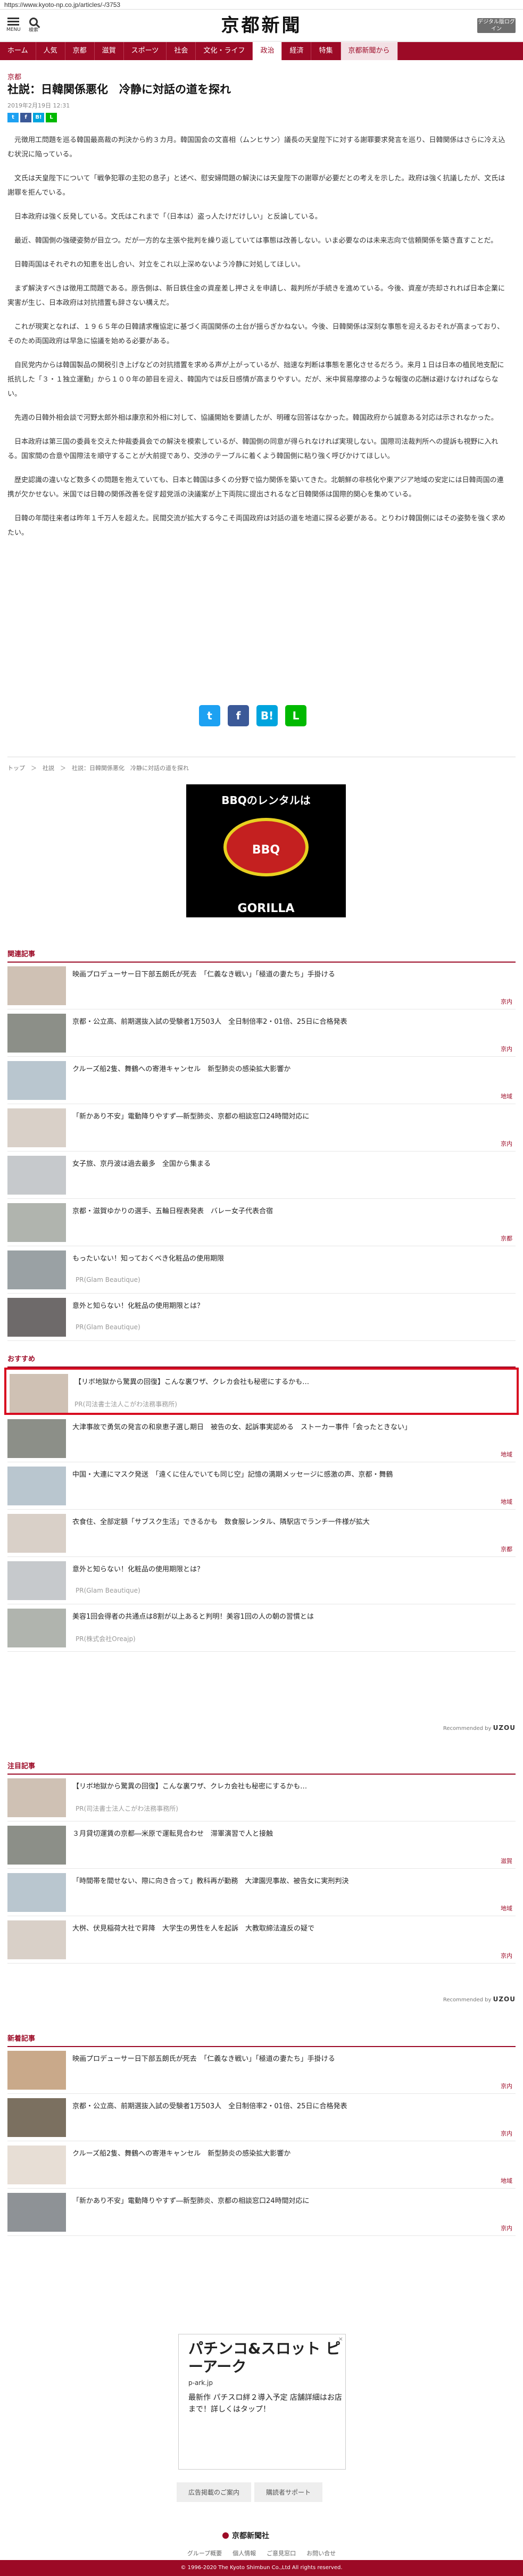 The width and height of the screenshot is (523, 2576). What do you see at coordinates (245, 2535) in the screenshot?
I see `footer-logo: 京都新聞社` at bounding box center [245, 2535].